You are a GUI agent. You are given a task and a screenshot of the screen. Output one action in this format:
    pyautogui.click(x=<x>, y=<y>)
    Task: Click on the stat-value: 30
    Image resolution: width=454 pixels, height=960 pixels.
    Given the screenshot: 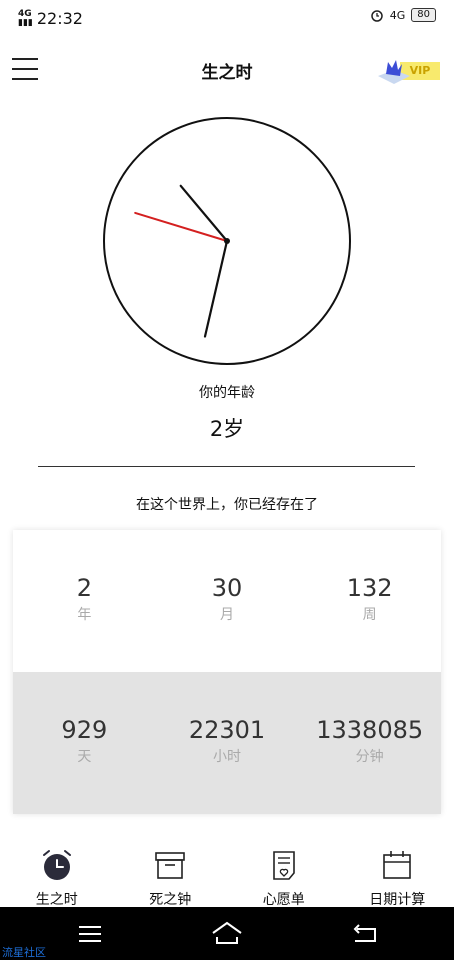 What is the action you would take?
    pyautogui.click(x=227, y=588)
    